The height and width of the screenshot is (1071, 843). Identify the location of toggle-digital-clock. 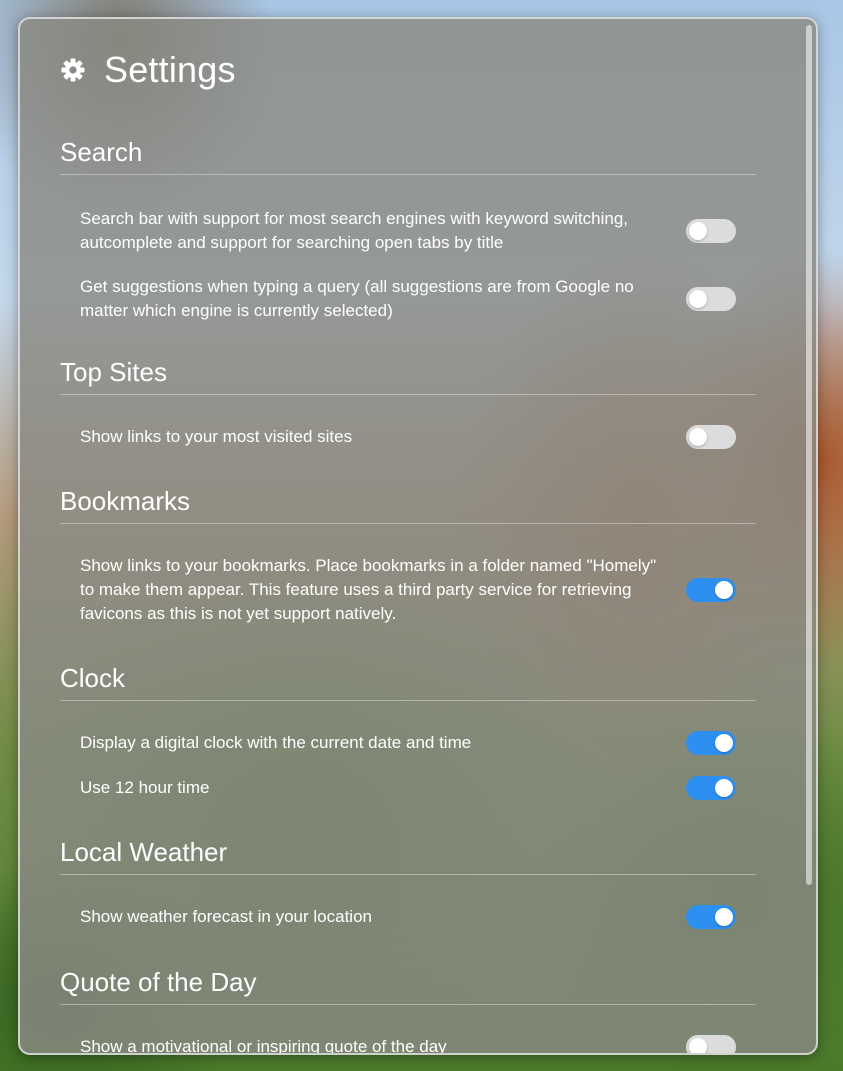
(711, 743).